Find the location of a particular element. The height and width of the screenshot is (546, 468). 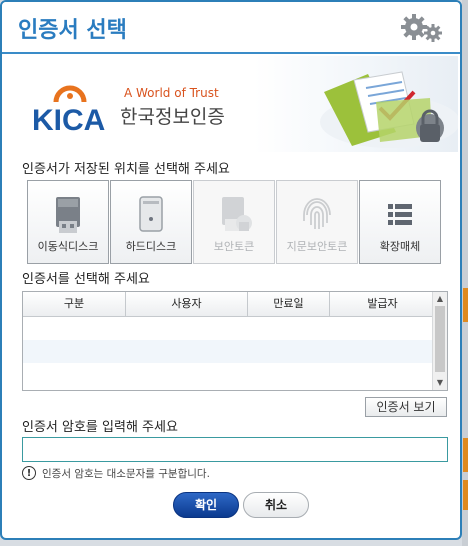

kica-logo: KICA is located at coordinates (77, 108).